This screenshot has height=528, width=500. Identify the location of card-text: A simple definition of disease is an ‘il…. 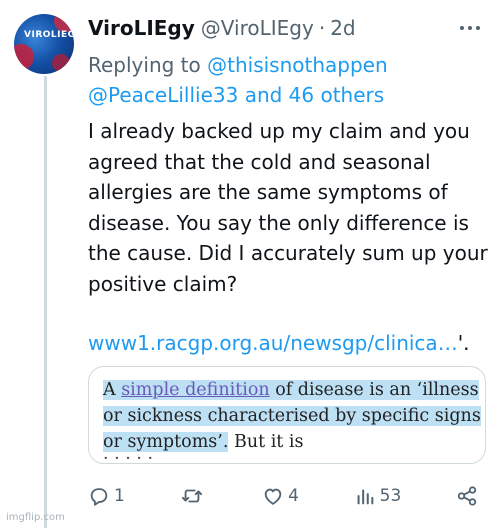
(293, 416).